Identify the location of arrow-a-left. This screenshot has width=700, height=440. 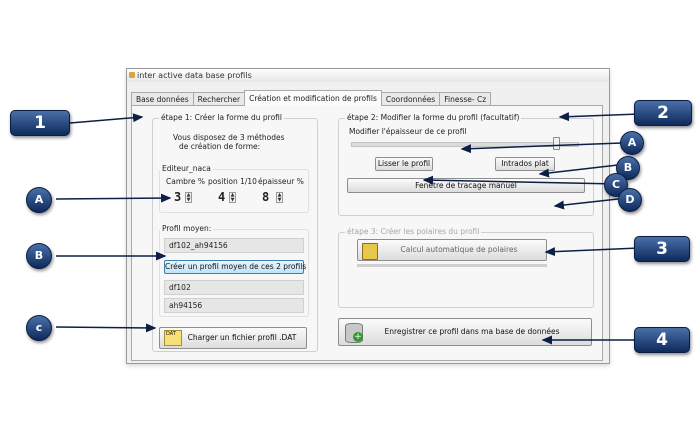
(113, 198).